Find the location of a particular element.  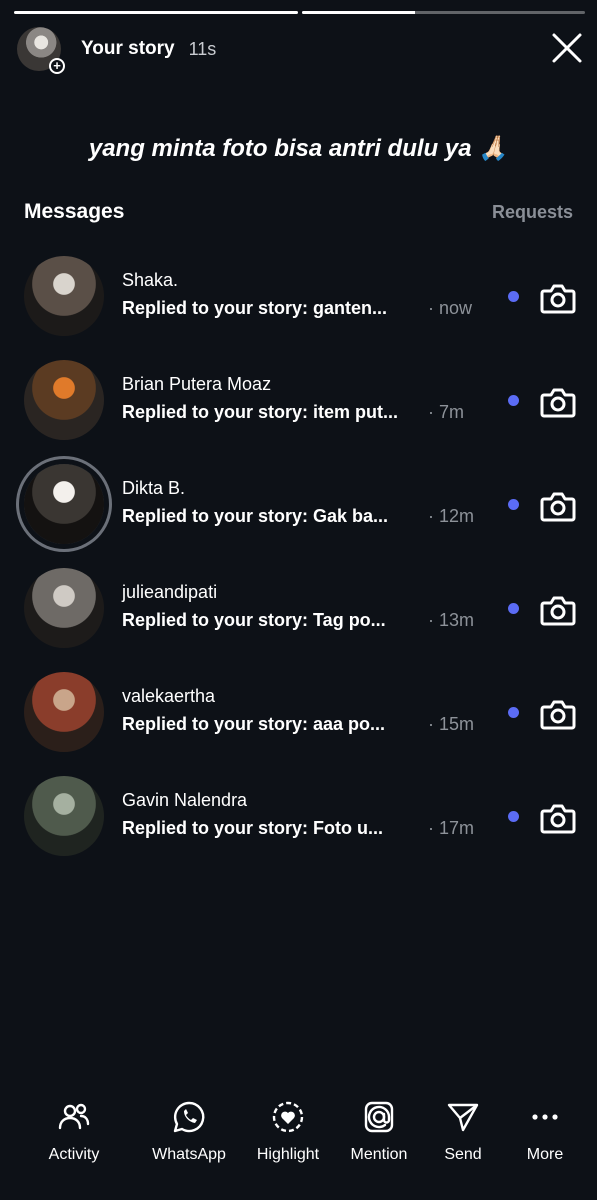

action-whatsapp: WhatsApp is located at coordinates (189, 1132).